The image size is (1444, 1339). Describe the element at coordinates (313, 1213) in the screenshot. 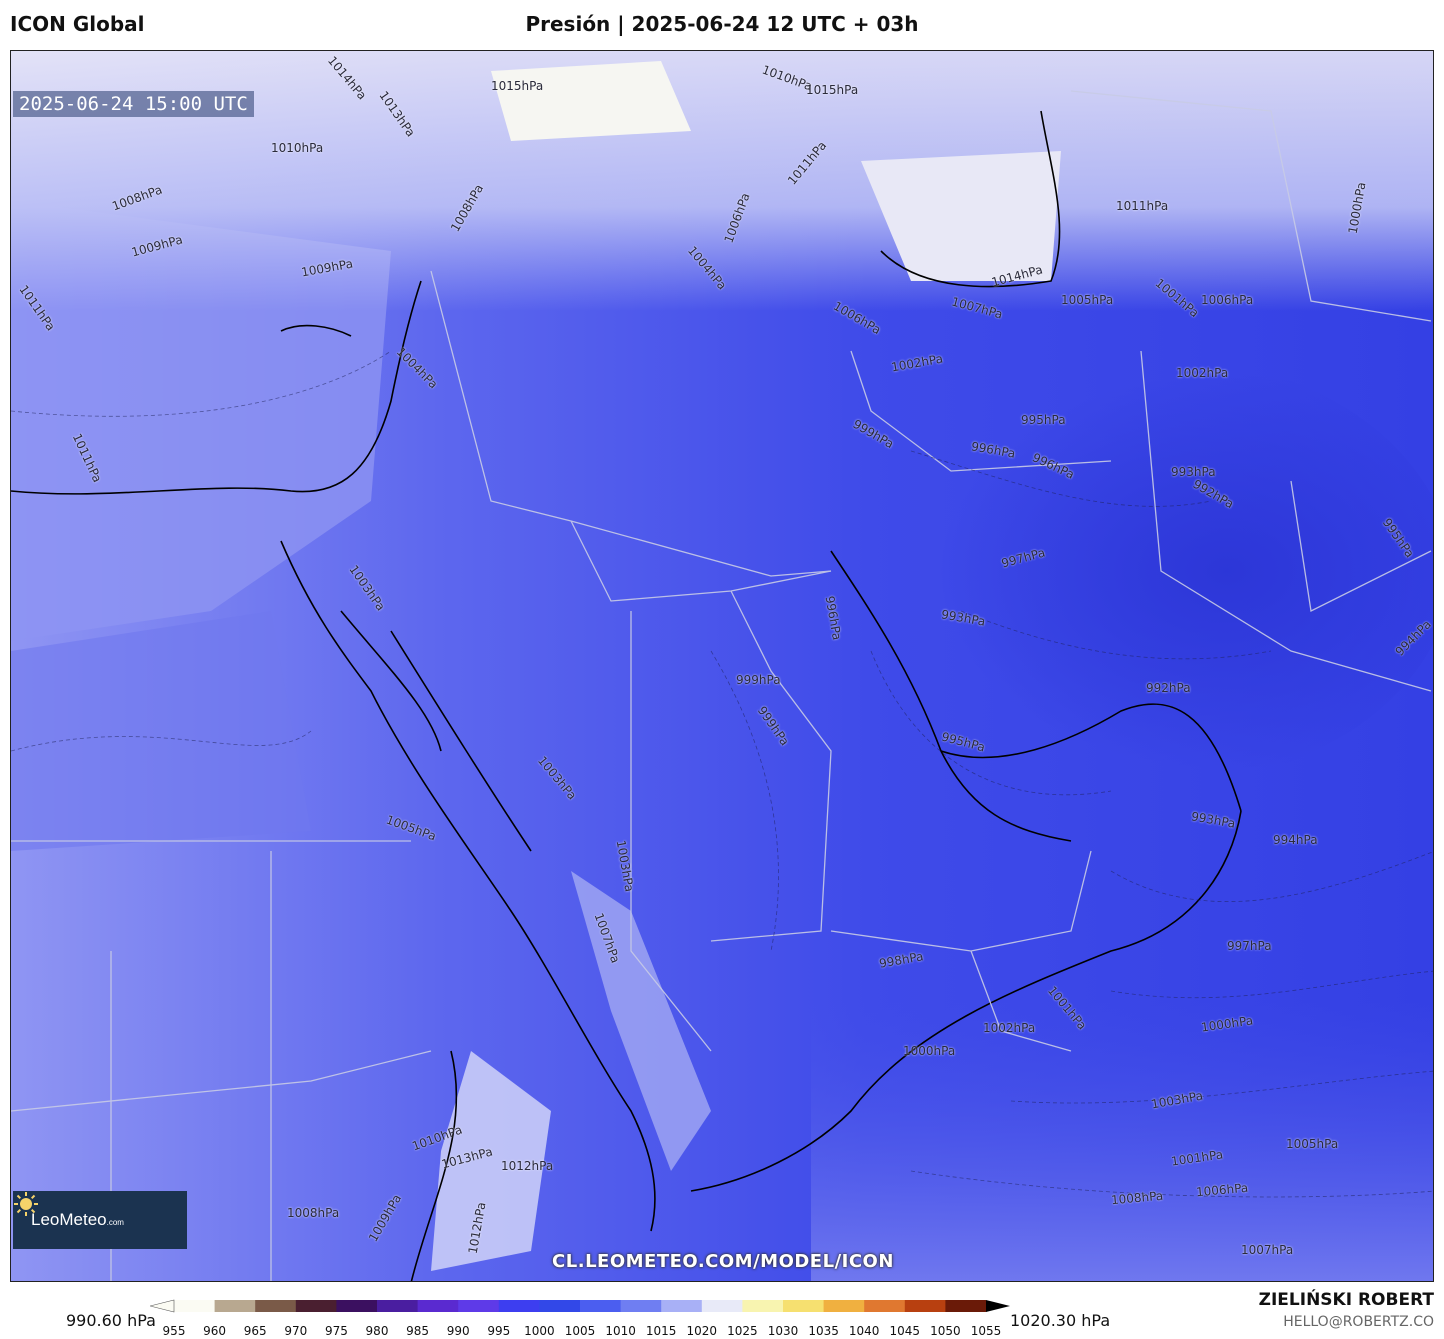

I see `isobar-label: 1008hPa` at that location.